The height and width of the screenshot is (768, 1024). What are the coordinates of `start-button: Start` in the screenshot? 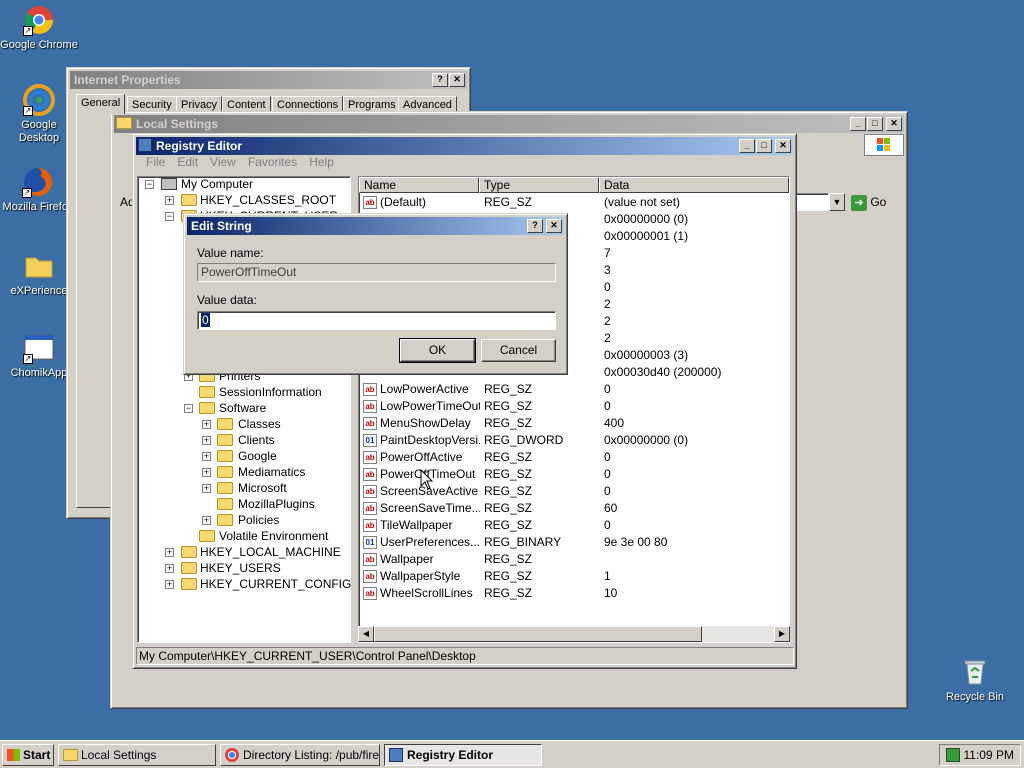 It's located at (28, 755).